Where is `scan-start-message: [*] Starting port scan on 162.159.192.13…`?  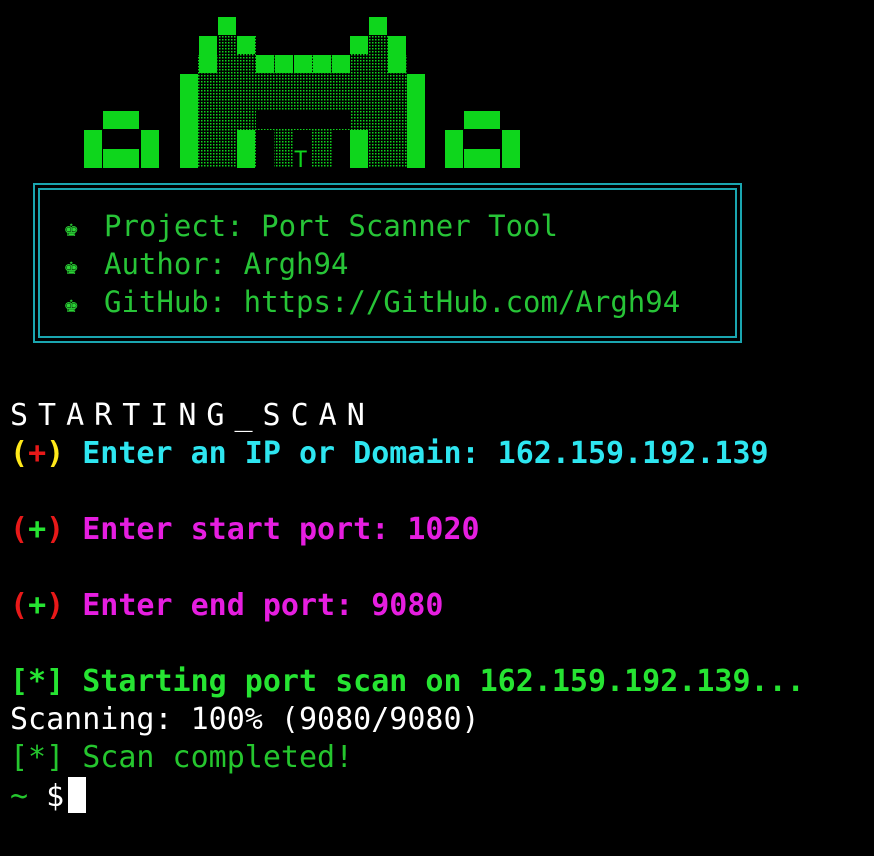
scan-start-message: [*] Starting port scan on 162.159.192.13… is located at coordinates (407, 681).